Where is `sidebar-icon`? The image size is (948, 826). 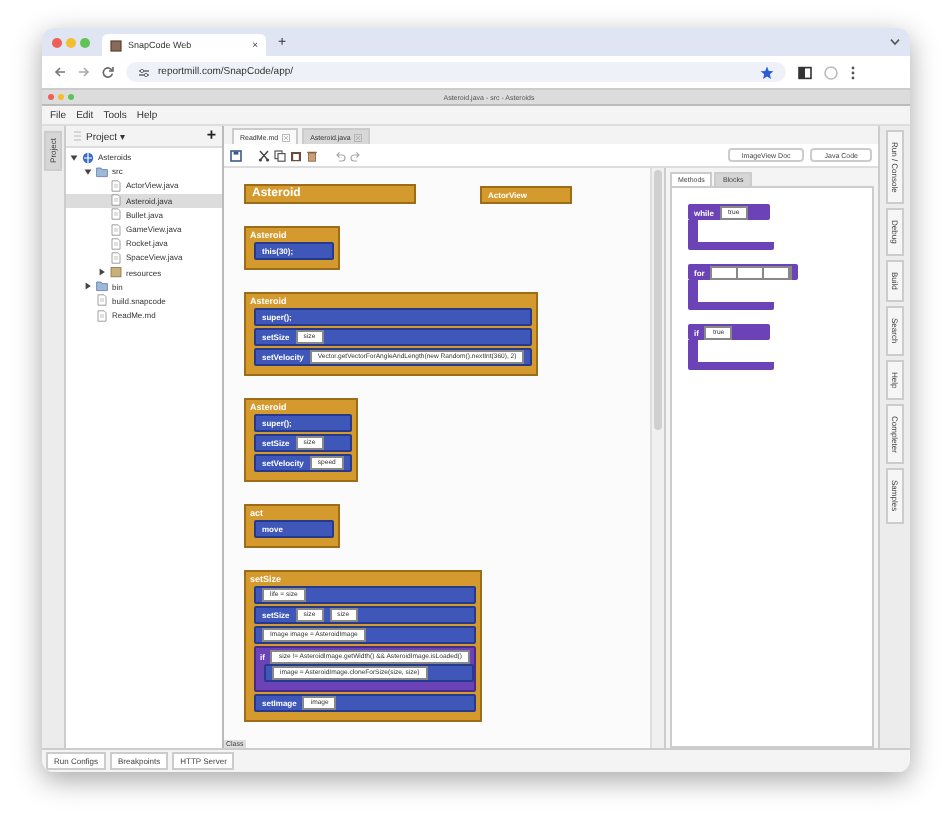 sidebar-icon is located at coordinates (805, 72).